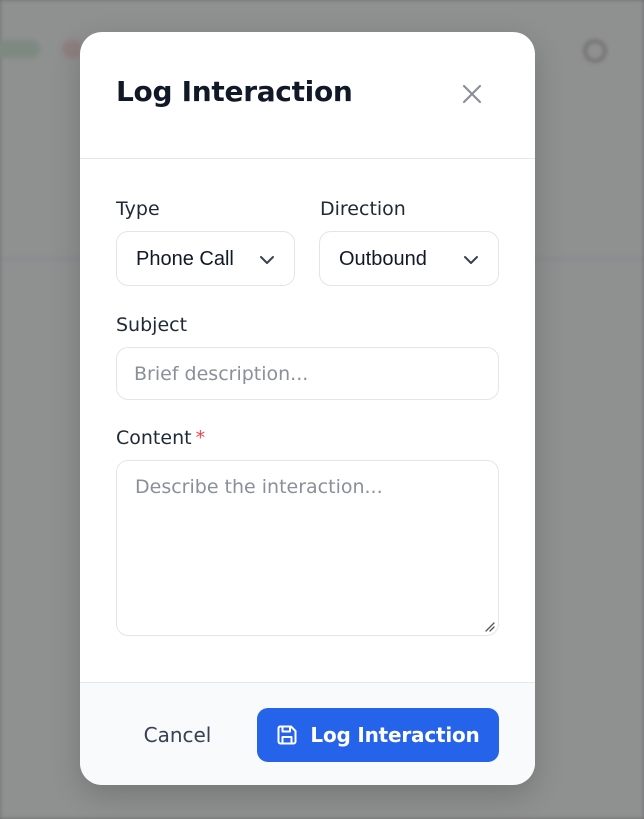 Image resolution: width=644 pixels, height=819 pixels. I want to click on content-textarea, so click(307, 548).